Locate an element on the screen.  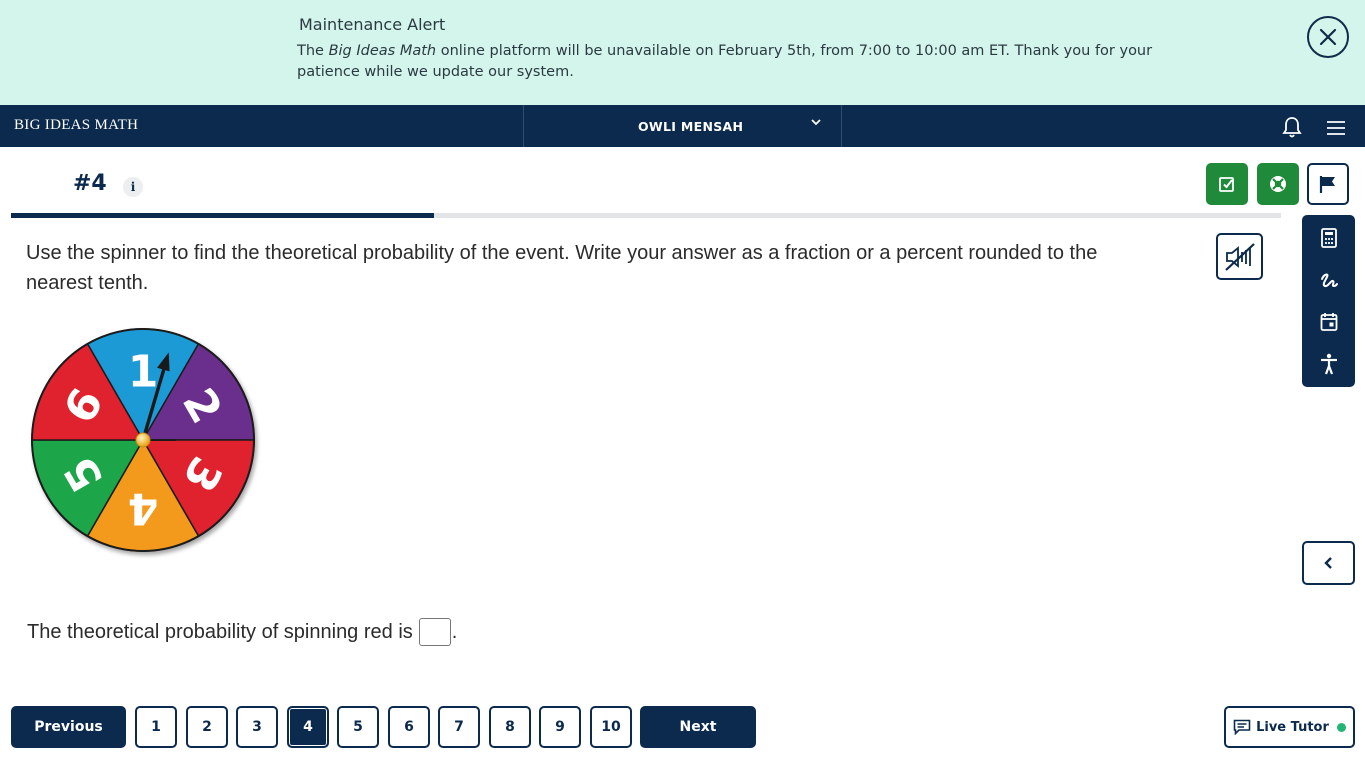
accessibility-tool is located at coordinates (1328, 364).